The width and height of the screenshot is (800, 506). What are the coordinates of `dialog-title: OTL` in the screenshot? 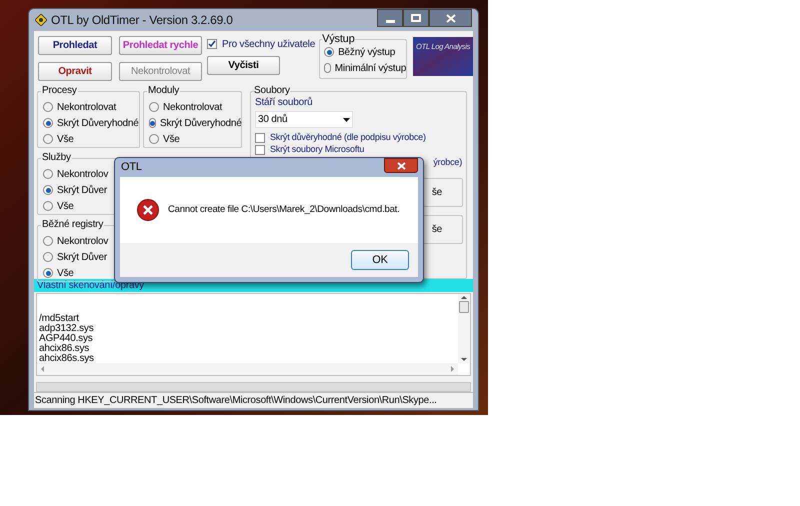 It's located at (131, 168).